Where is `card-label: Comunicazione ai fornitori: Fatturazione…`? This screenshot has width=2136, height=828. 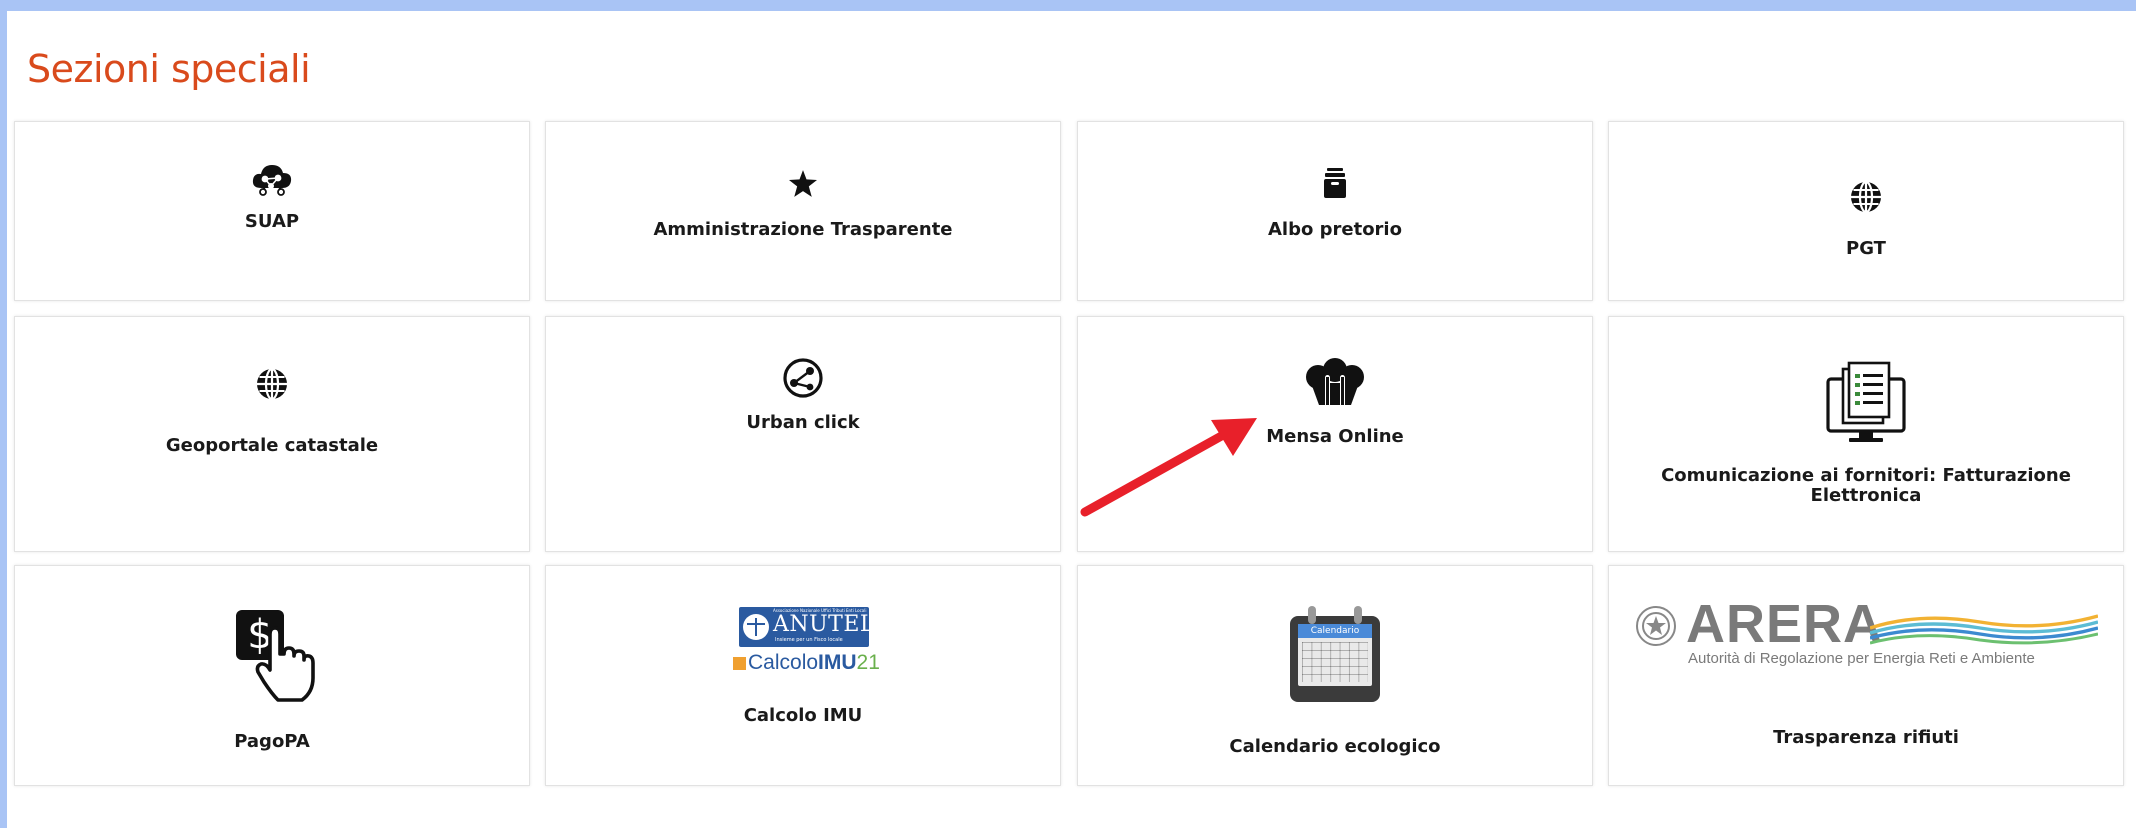
card-label: Comunicazione ai fornitori: Fatturazione… is located at coordinates (1866, 485).